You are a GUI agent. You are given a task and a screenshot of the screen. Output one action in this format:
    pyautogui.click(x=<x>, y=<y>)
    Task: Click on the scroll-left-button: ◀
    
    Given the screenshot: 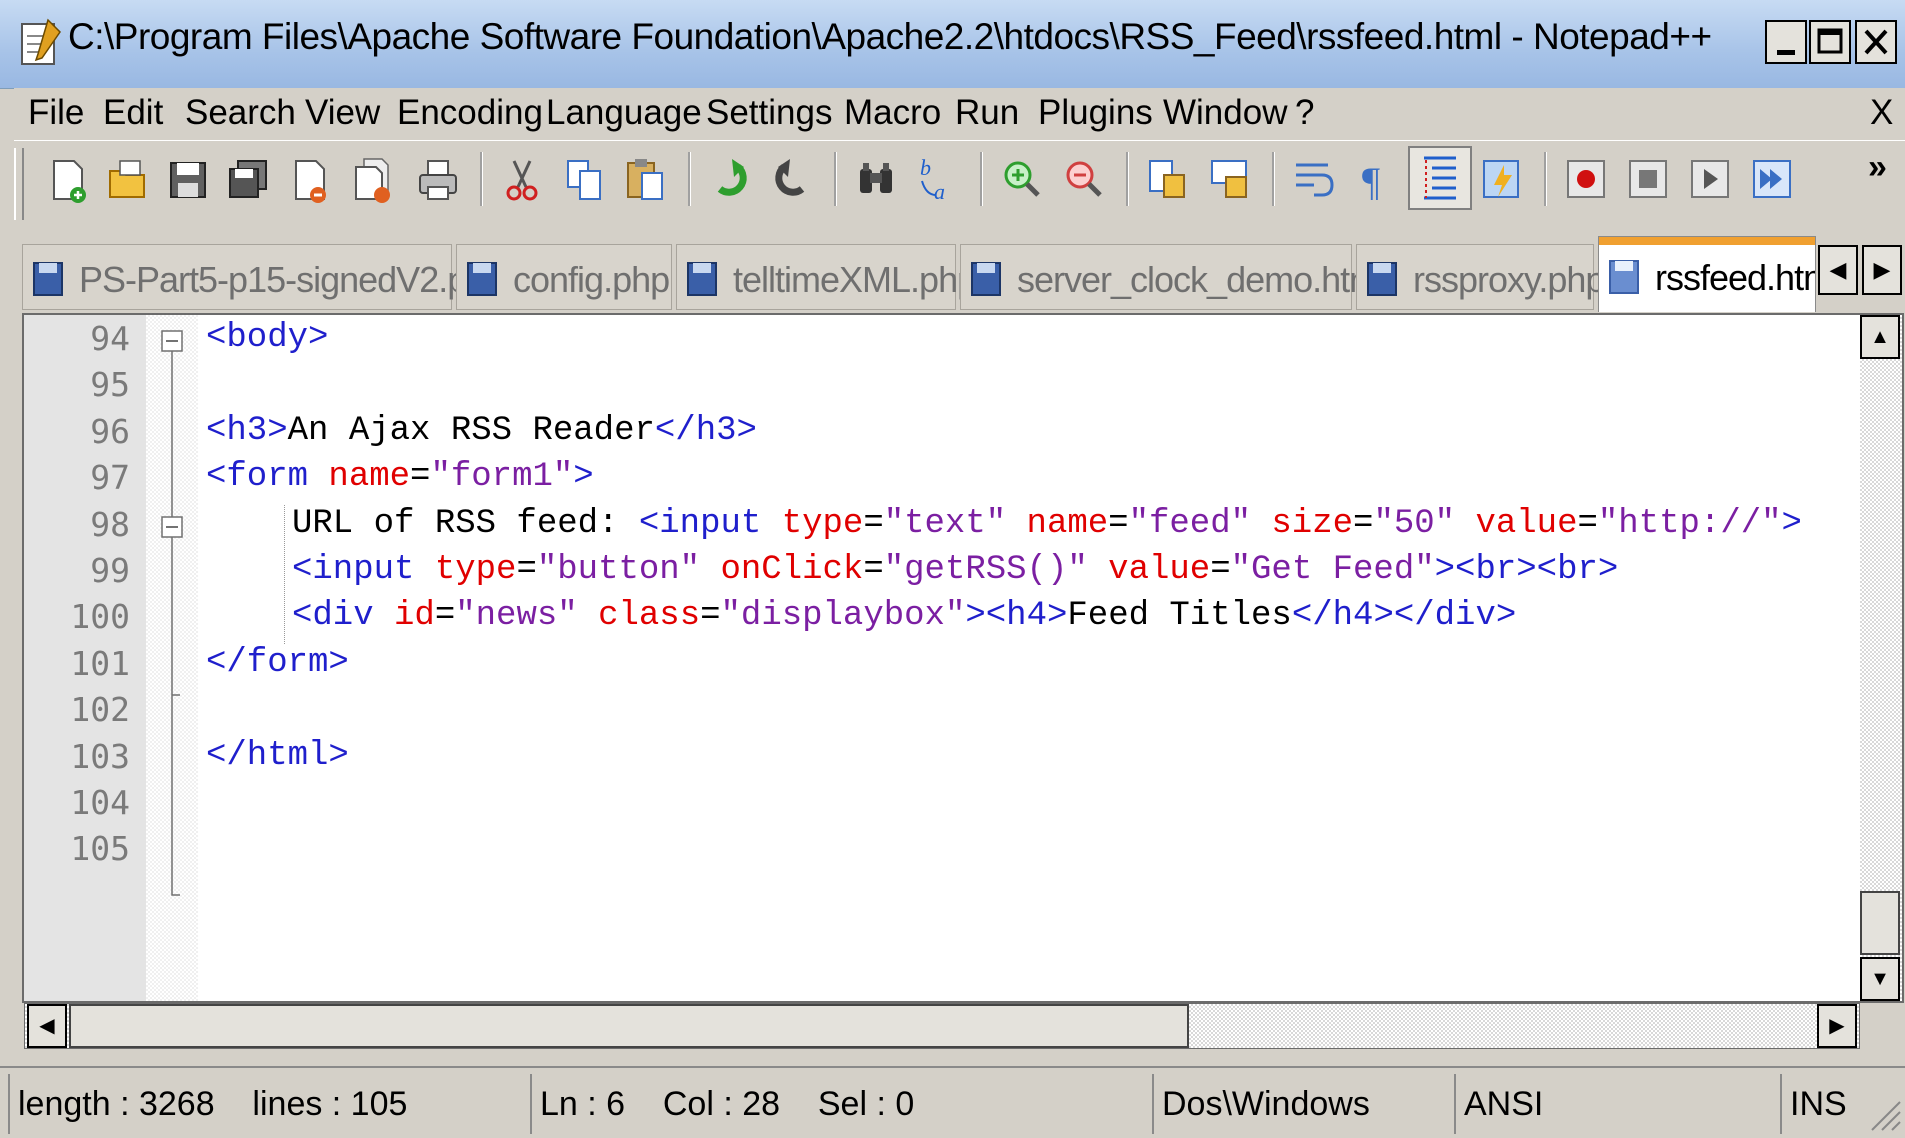 What is the action you would take?
    pyautogui.click(x=47, y=1026)
    